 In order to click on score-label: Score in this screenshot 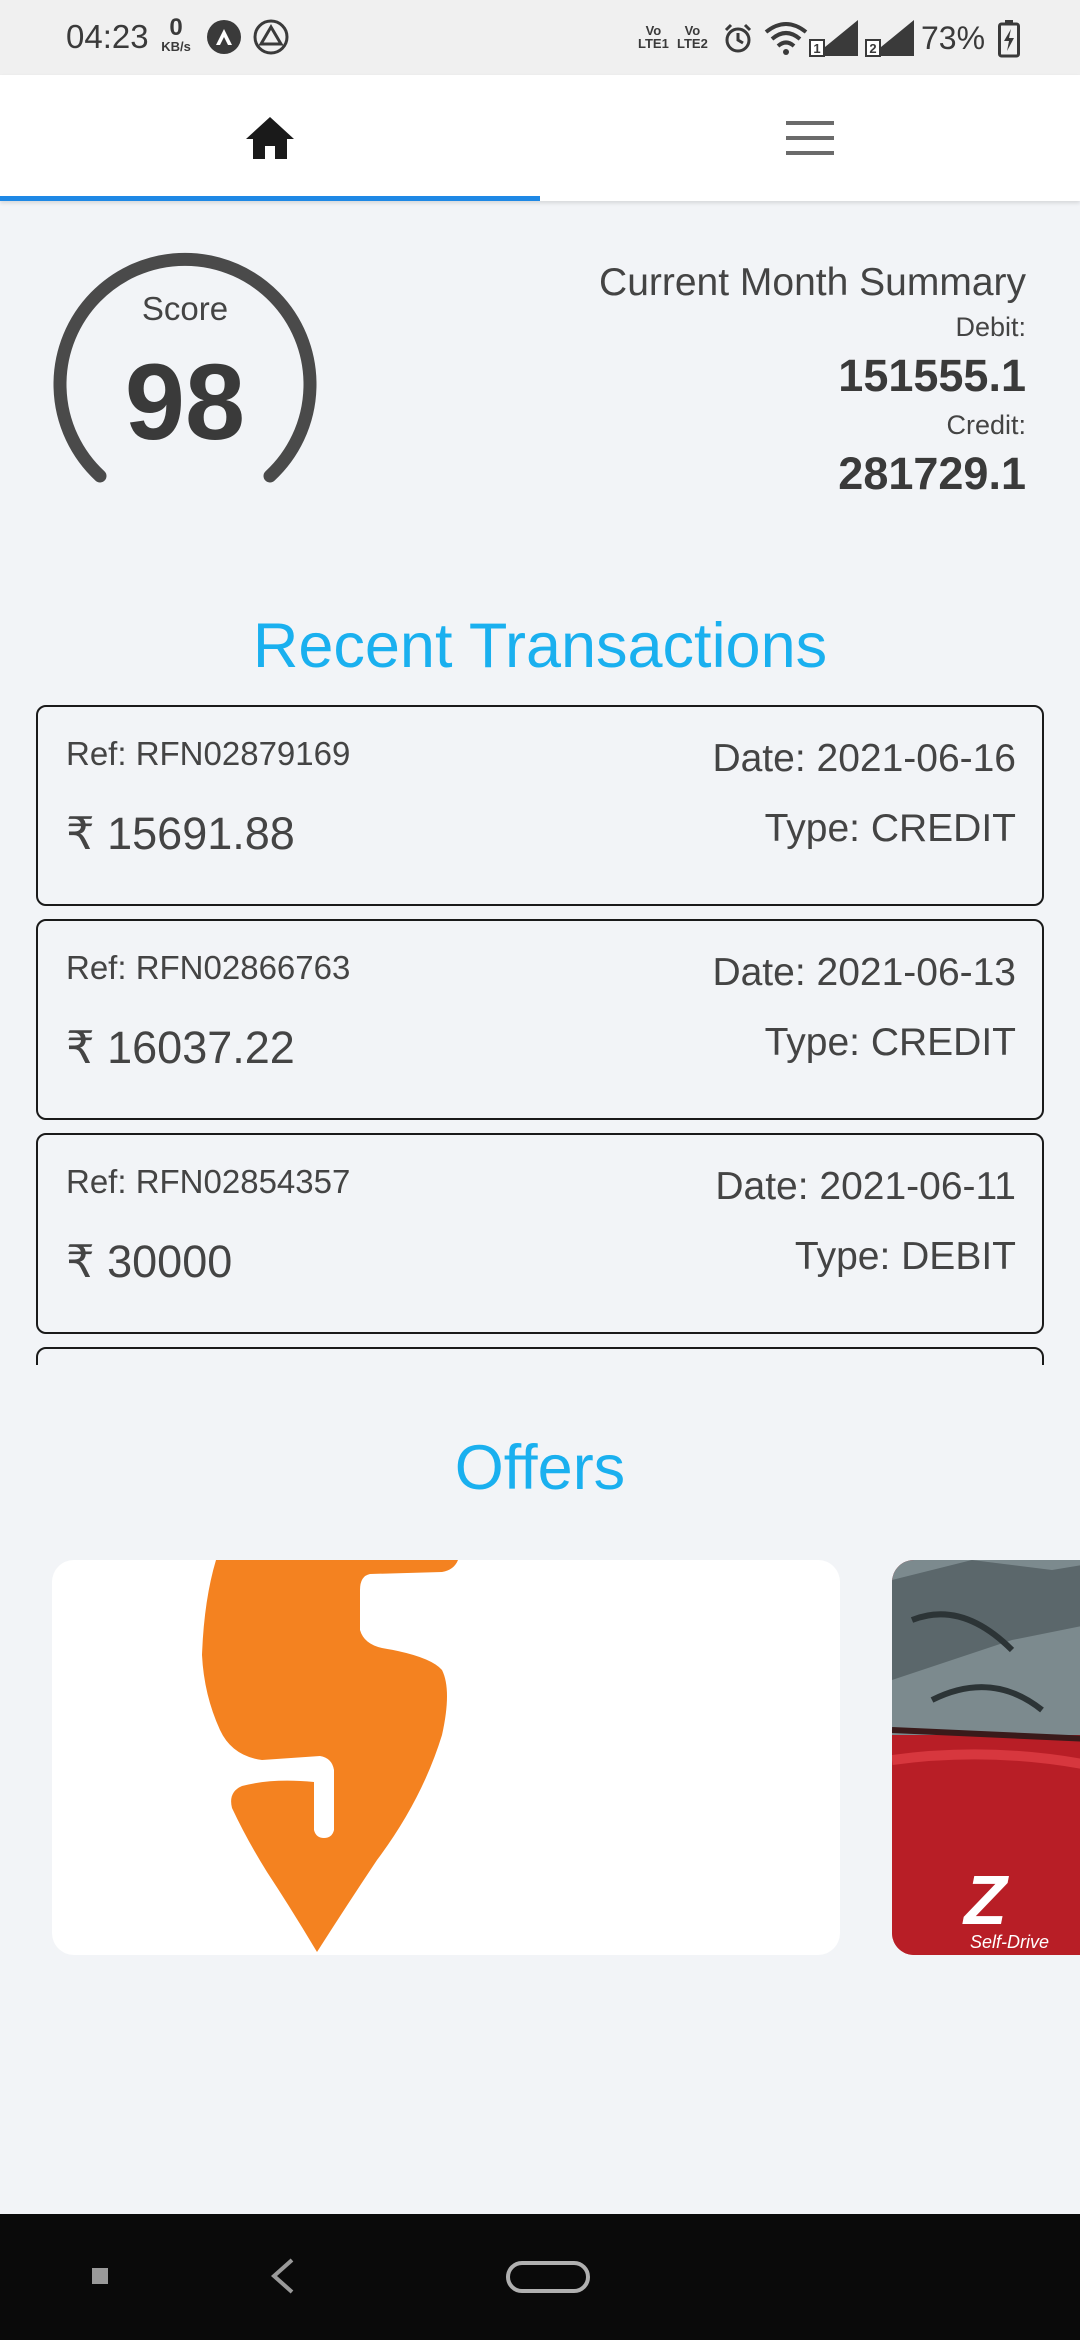, I will do `click(185, 308)`.